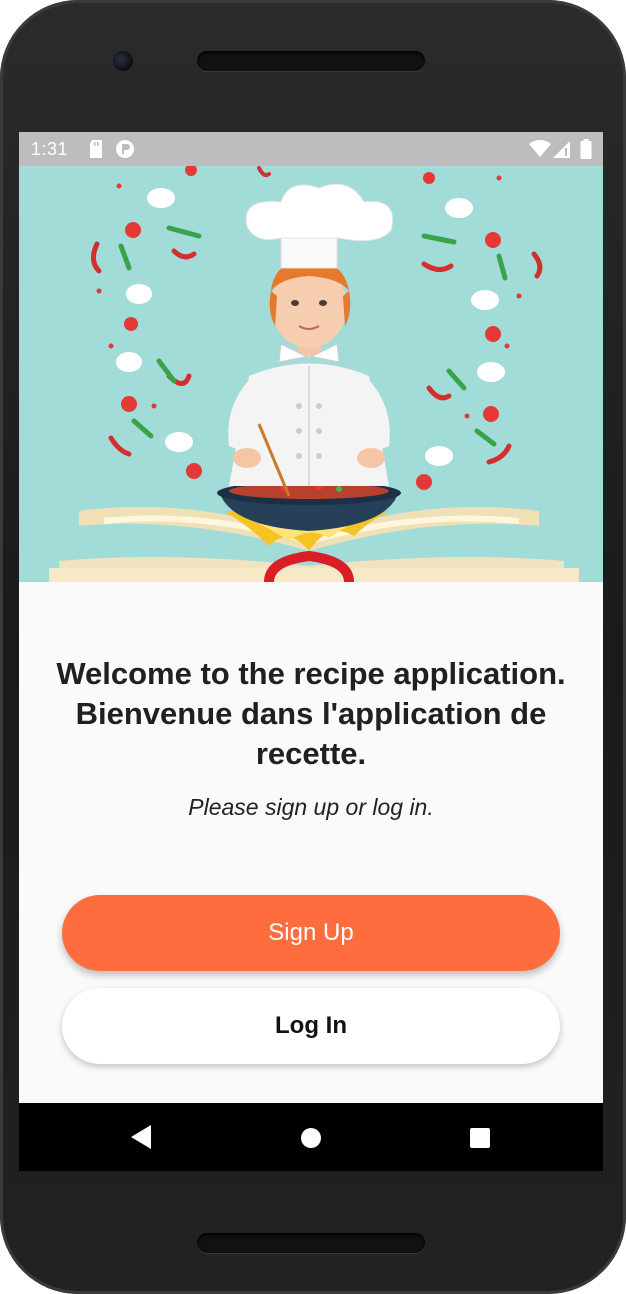 This screenshot has width=626, height=1294. Describe the element at coordinates (311, 1140) in the screenshot. I see `home-icon` at that location.